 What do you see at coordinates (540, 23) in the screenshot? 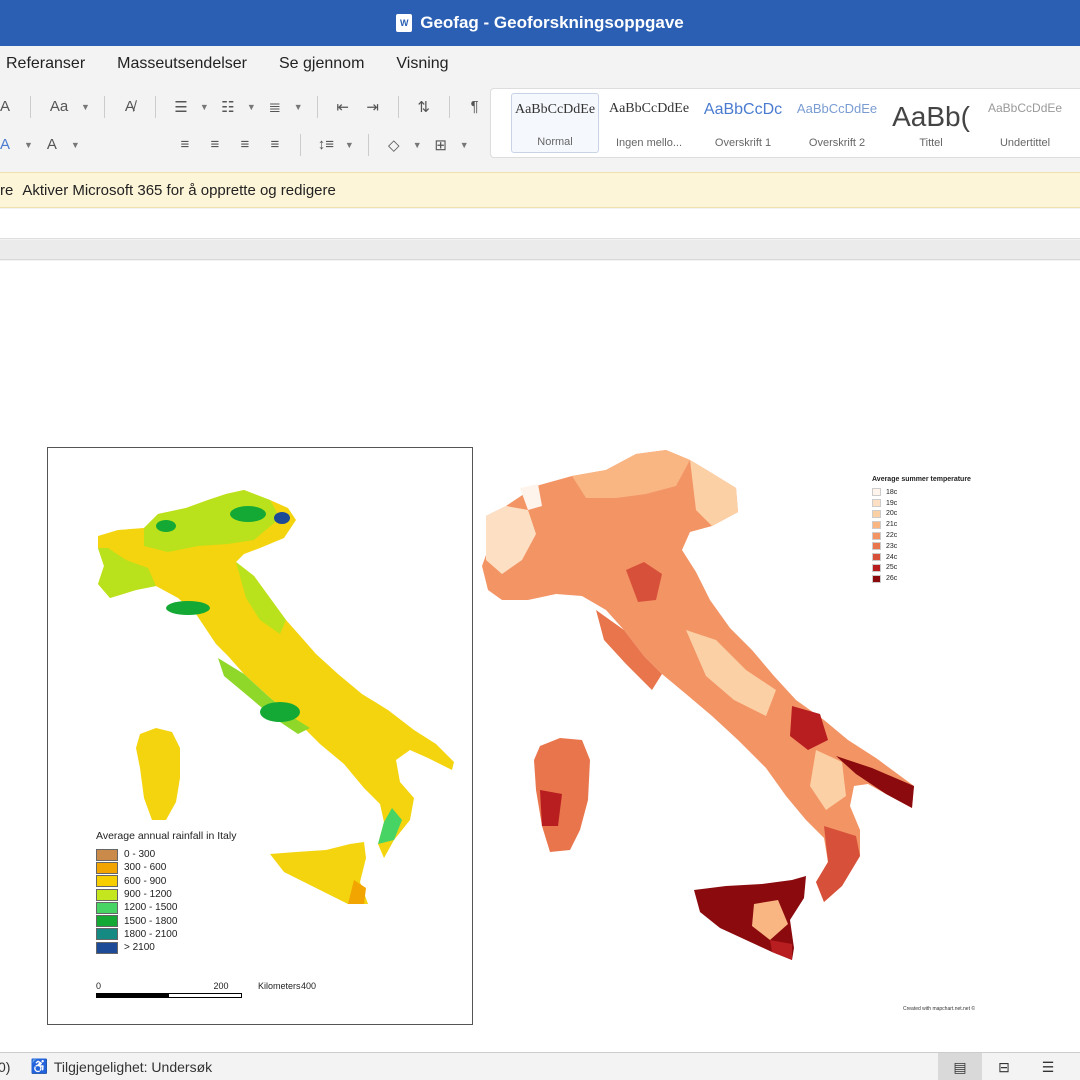
I see `title-bar: W Geofag - Geoforskningsoppgave` at bounding box center [540, 23].